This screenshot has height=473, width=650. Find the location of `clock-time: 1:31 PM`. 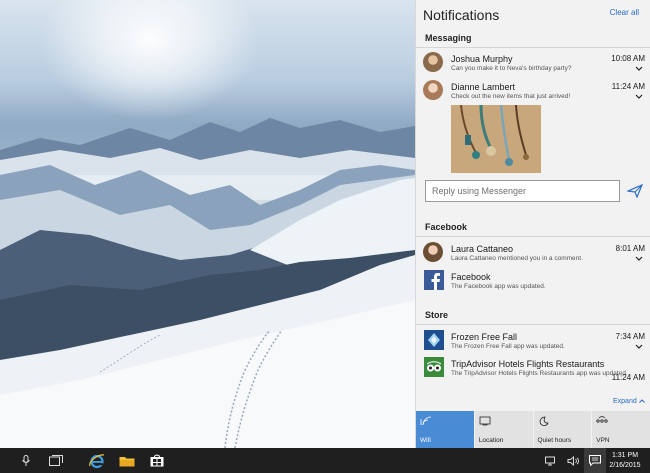

clock-time: 1:31 PM is located at coordinates (625, 455).